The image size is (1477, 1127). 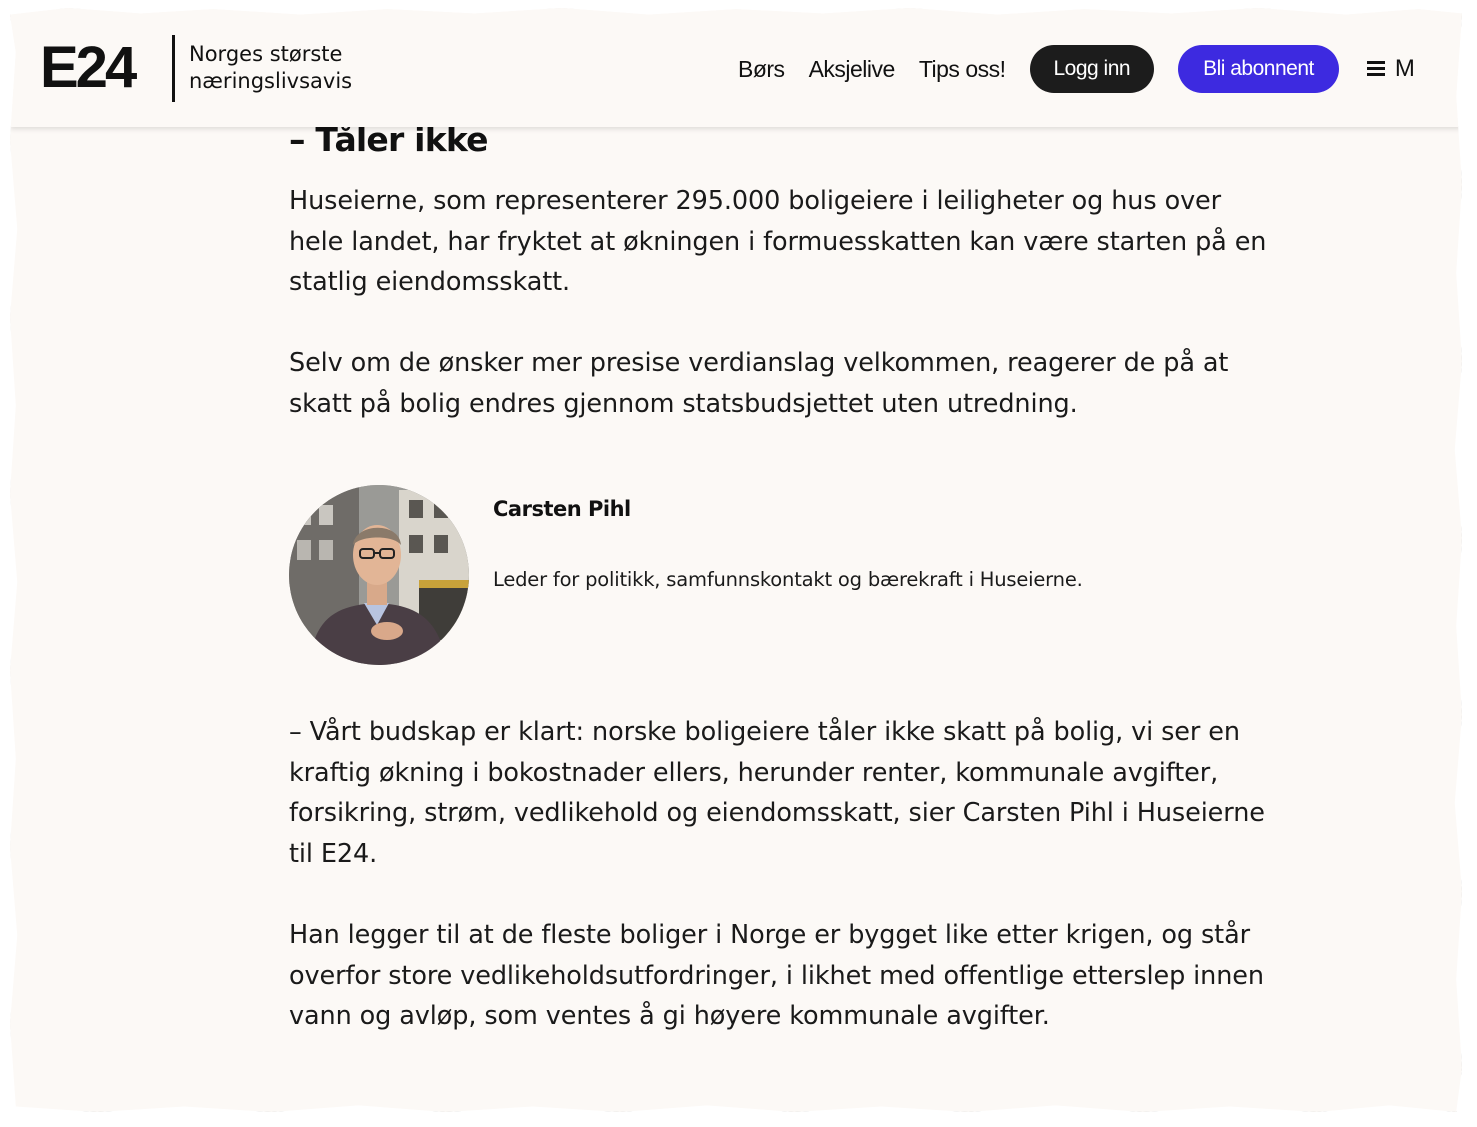 What do you see at coordinates (173, 68) in the screenshot?
I see `logo-divider` at bounding box center [173, 68].